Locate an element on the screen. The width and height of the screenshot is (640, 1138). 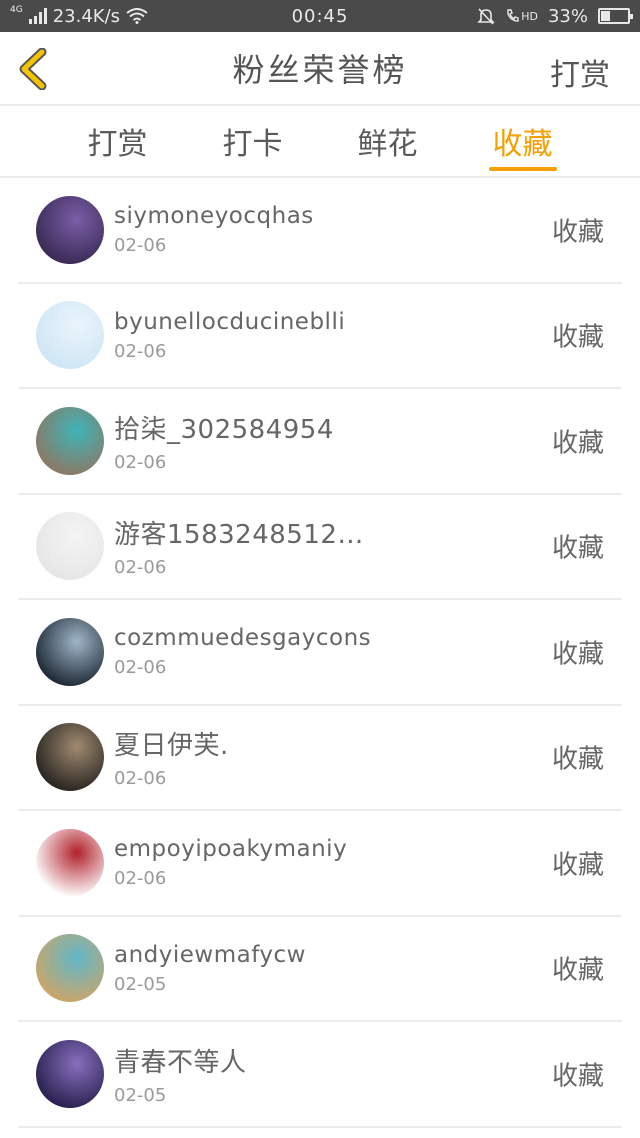
reward-button: 打赏 is located at coordinates (580, 72).